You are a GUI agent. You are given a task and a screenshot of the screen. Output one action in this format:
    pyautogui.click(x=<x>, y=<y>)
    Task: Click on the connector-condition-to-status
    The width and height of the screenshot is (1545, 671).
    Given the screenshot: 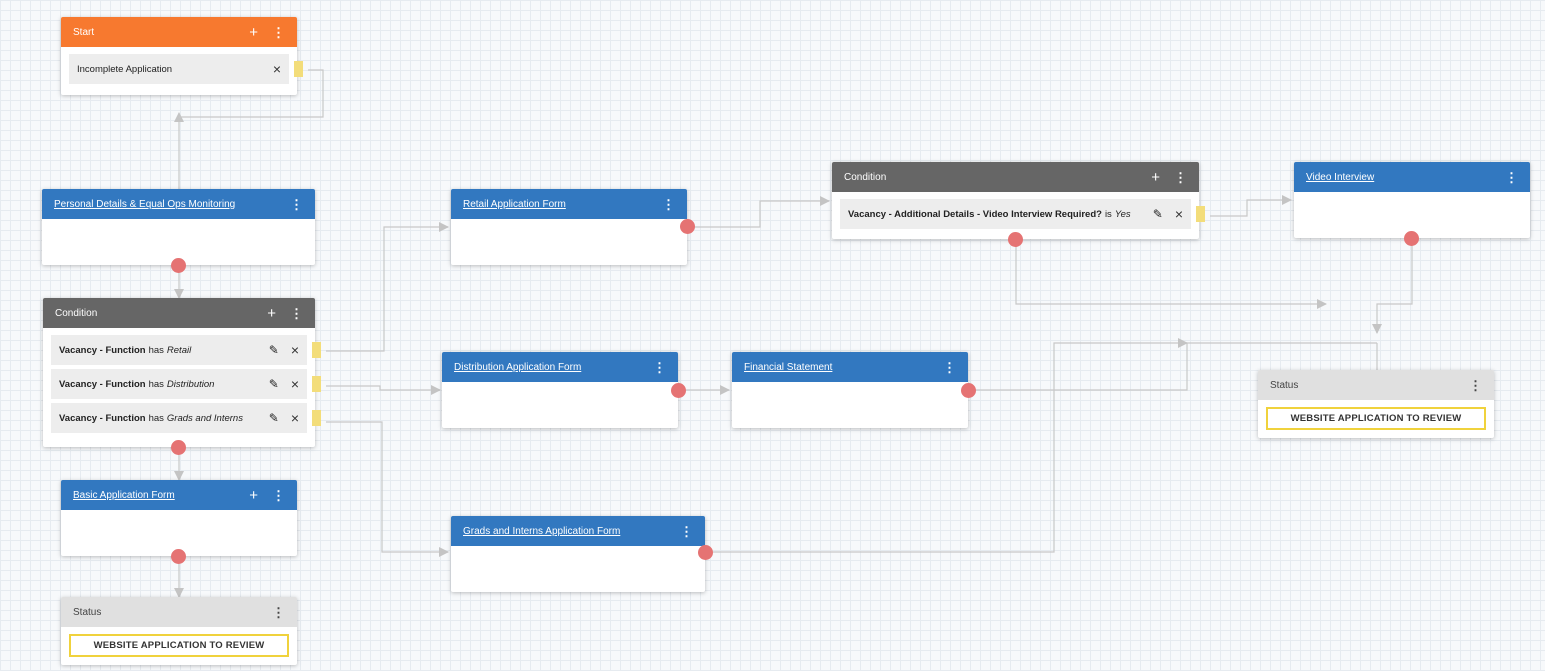 What is the action you would take?
    pyautogui.click(x=1171, y=276)
    